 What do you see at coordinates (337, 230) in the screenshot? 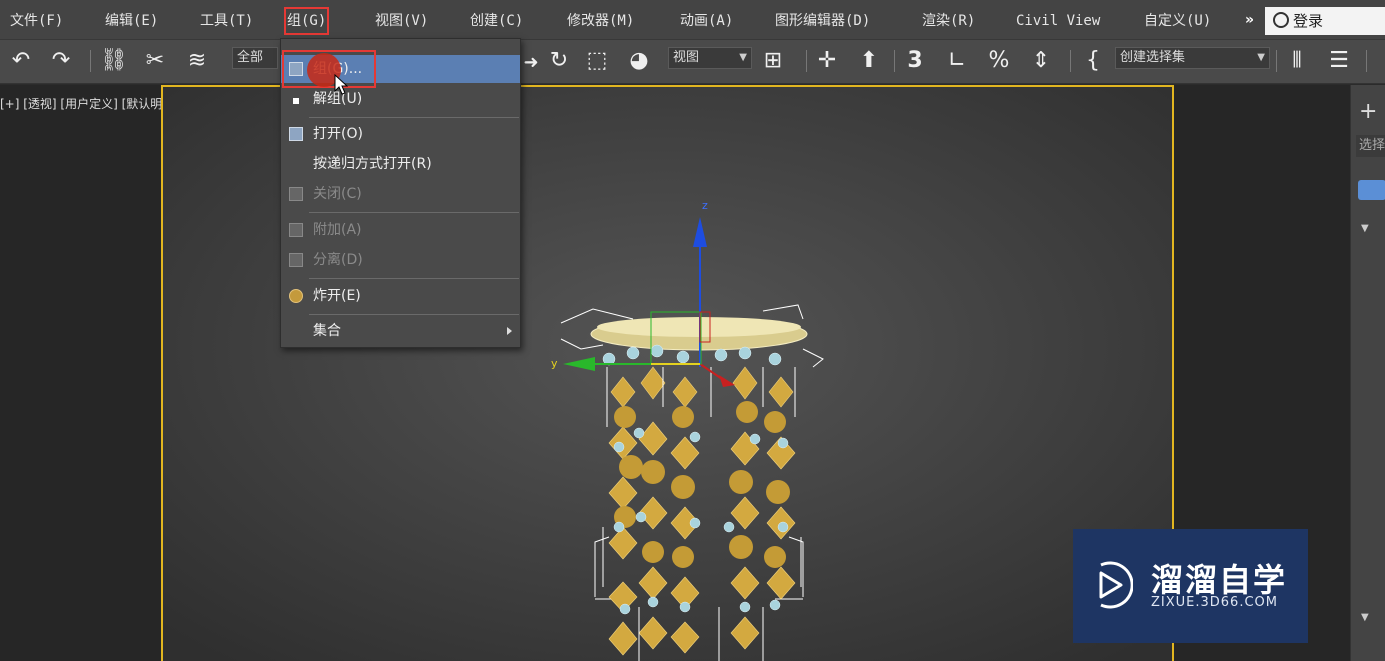
I see `menu-item-attach-label: 附加(A)` at bounding box center [337, 230].